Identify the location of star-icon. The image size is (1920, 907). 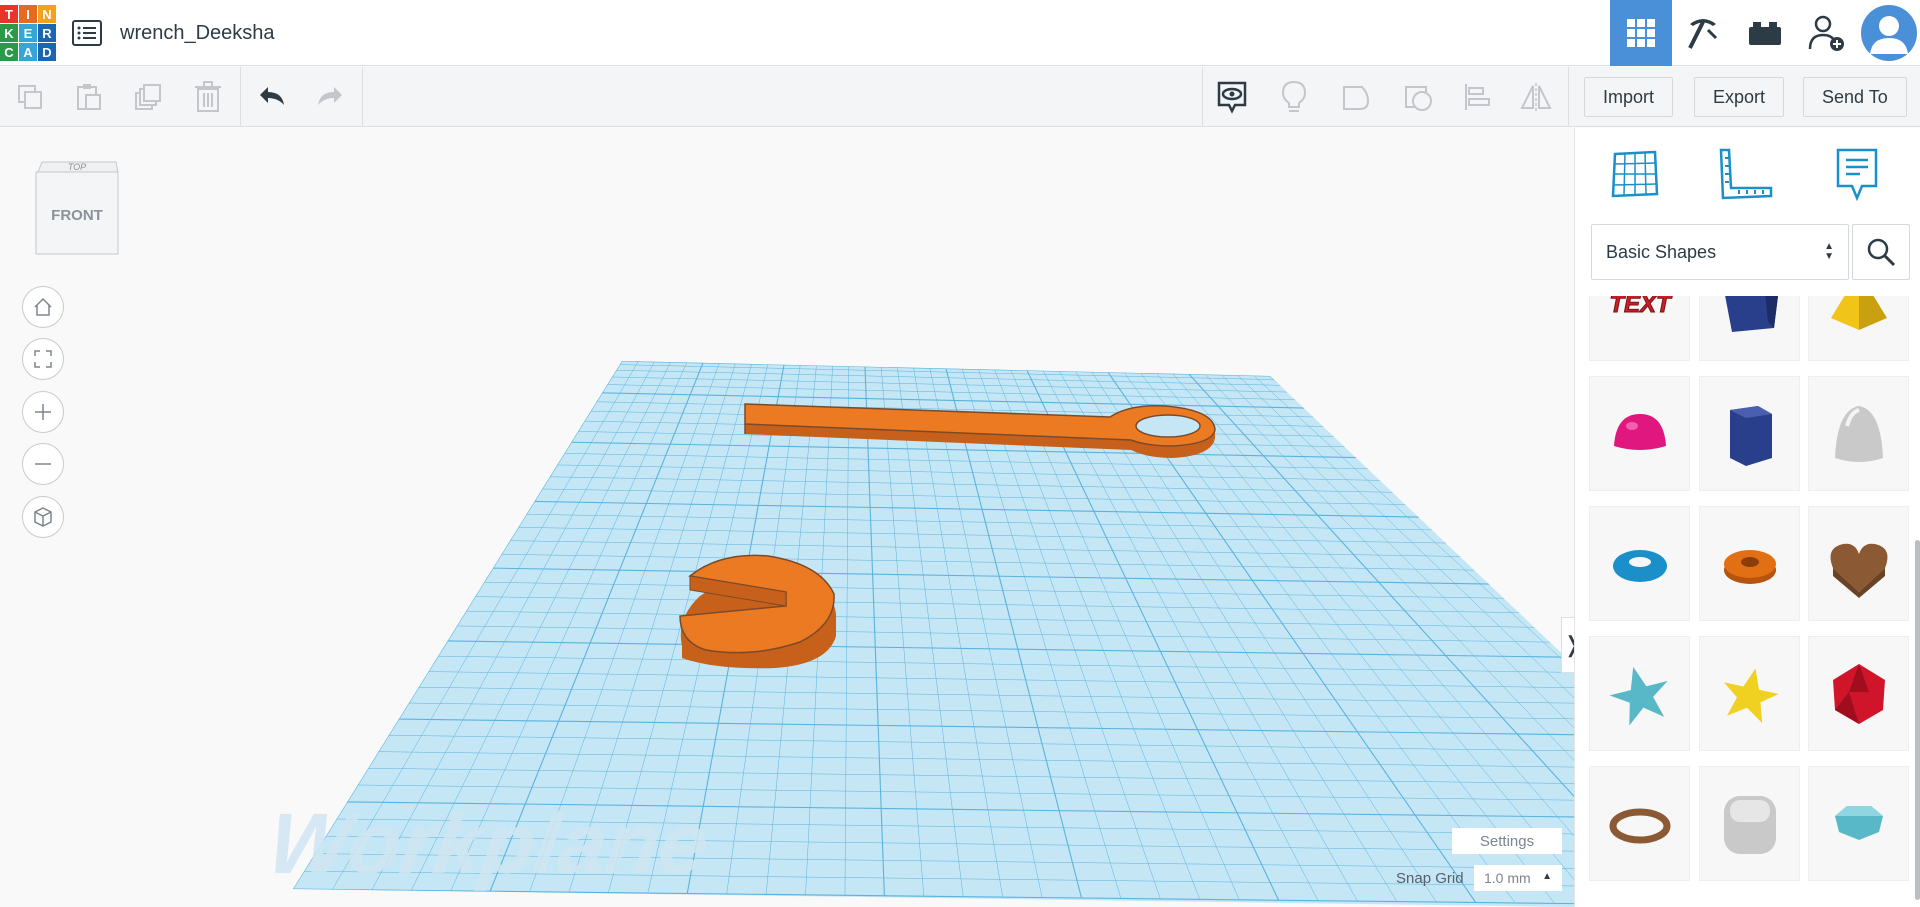
(1638, 696).